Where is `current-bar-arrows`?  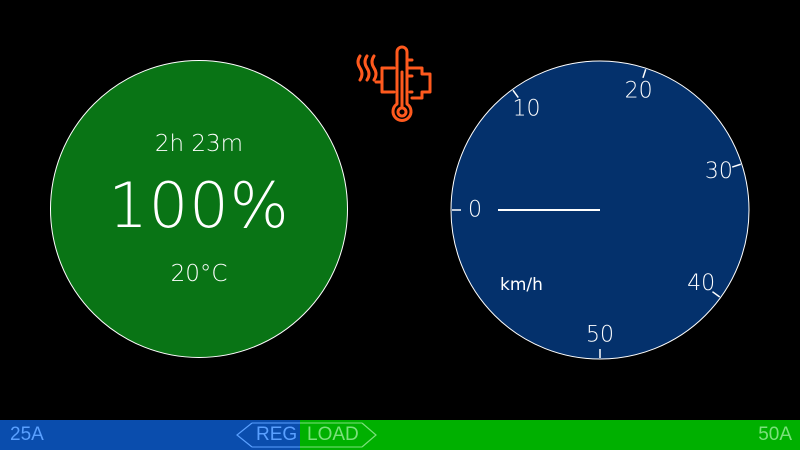
current-bar-arrows is located at coordinates (306, 435).